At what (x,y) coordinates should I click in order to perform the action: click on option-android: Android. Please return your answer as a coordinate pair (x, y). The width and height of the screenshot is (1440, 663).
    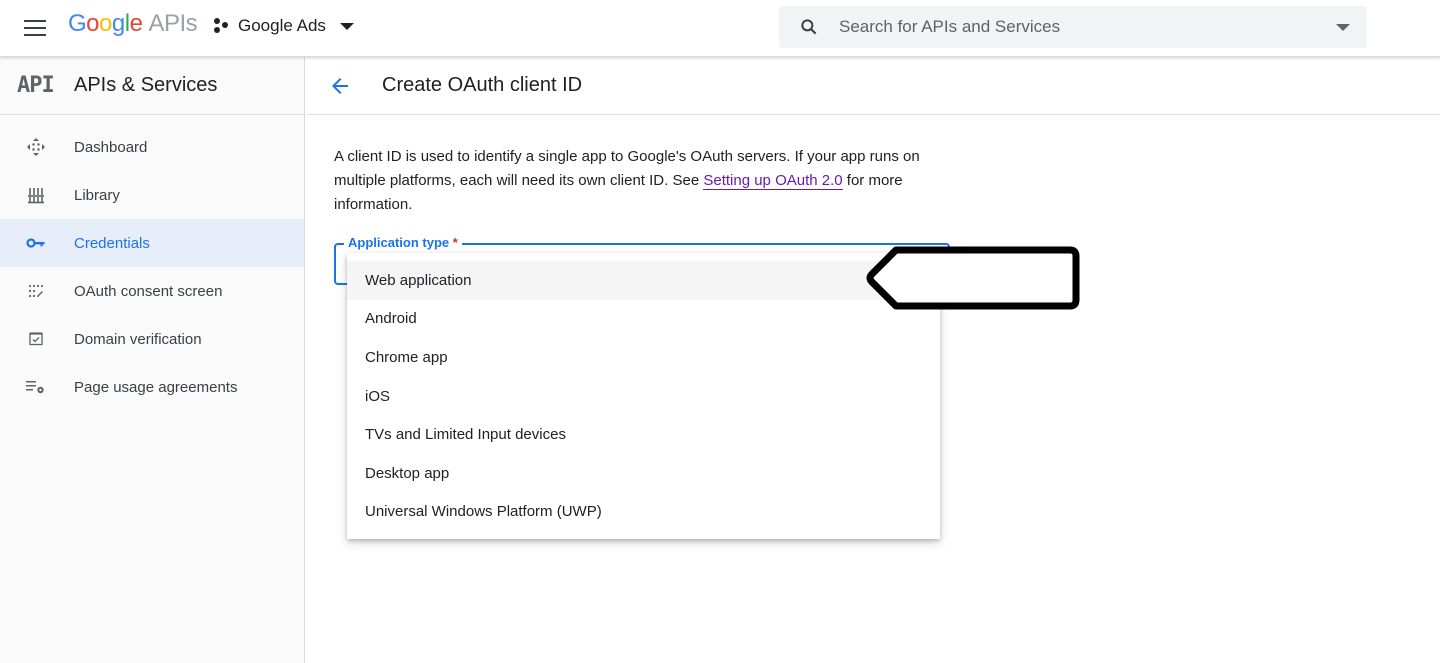
    Looking at the image, I should click on (643, 319).